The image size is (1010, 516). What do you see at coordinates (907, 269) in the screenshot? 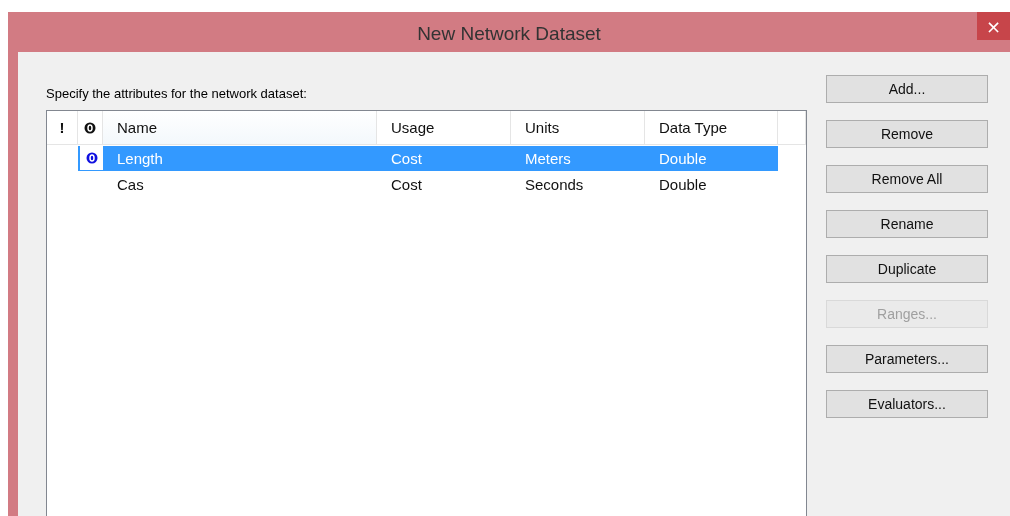
I see `dialog-button: Duplicate` at bounding box center [907, 269].